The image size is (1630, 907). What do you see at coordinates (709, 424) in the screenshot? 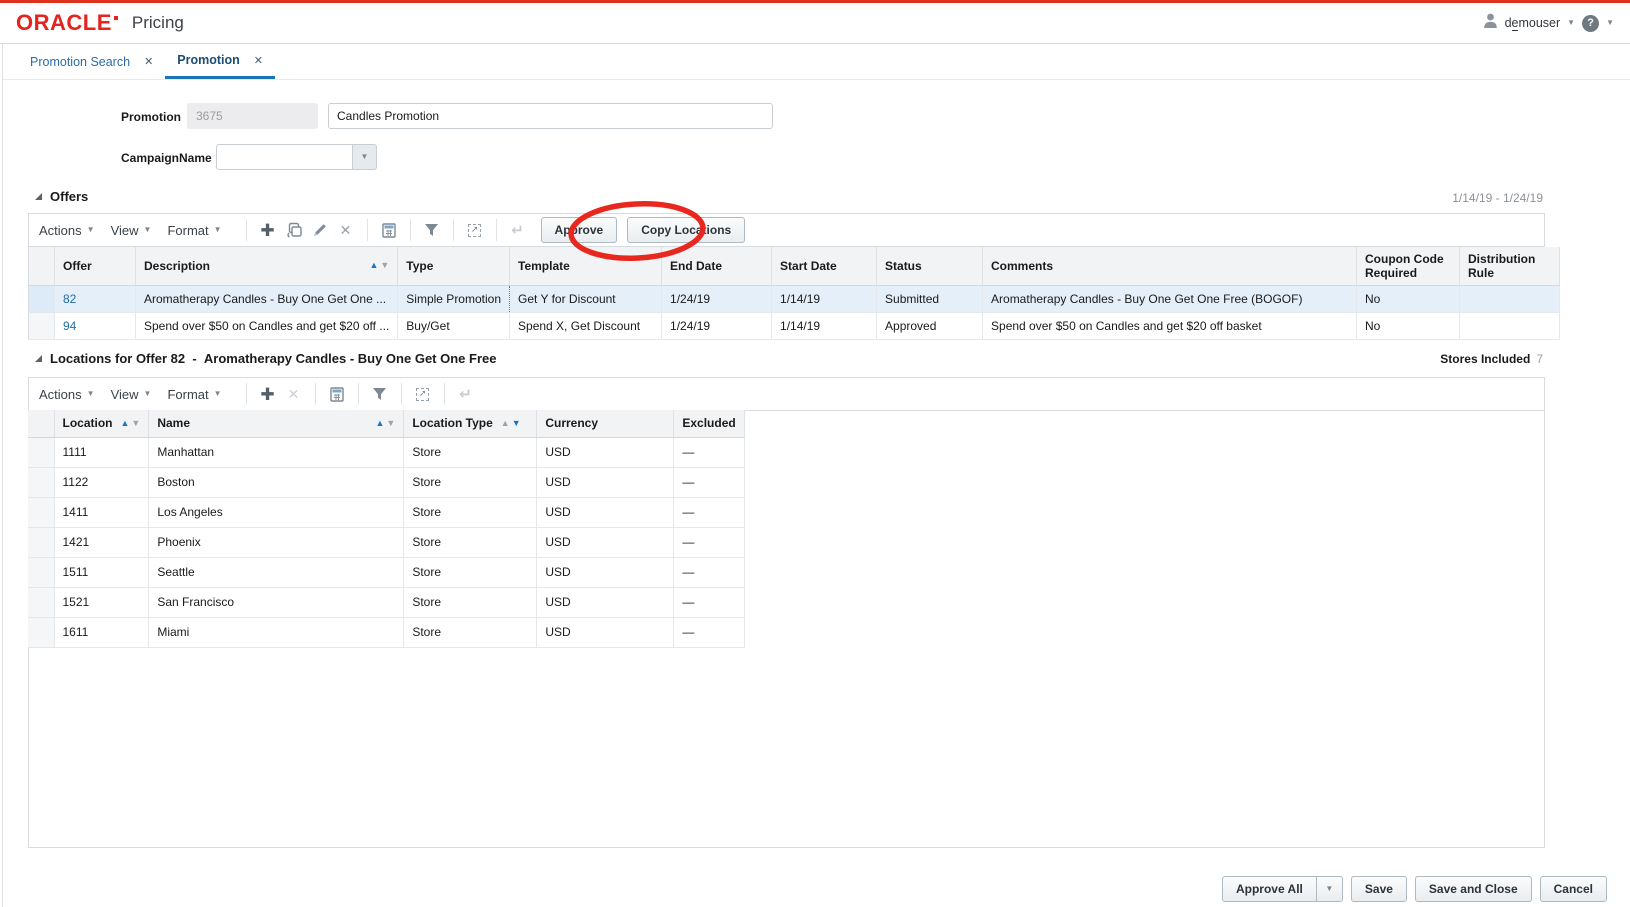
I see `column-header-excluded: Excluded` at bounding box center [709, 424].